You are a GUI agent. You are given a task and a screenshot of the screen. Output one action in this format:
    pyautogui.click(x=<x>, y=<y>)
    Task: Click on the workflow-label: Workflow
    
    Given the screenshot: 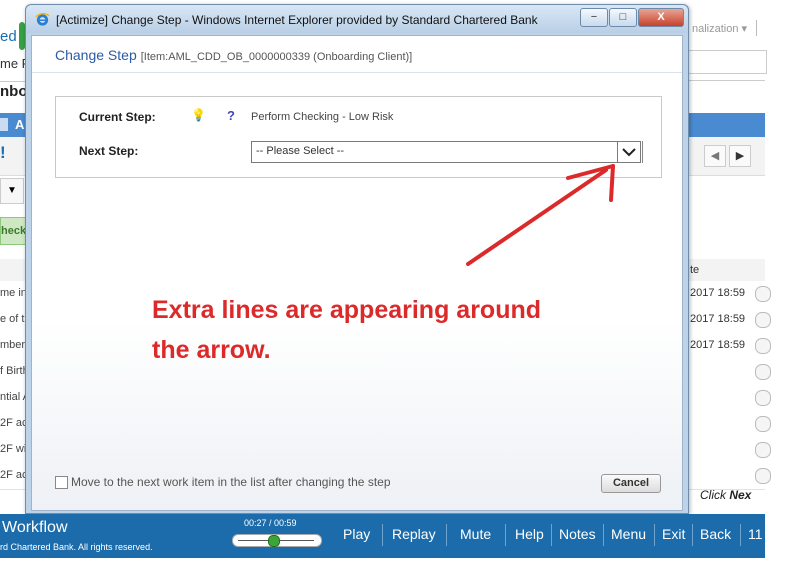 What is the action you would take?
    pyautogui.click(x=35, y=527)
    